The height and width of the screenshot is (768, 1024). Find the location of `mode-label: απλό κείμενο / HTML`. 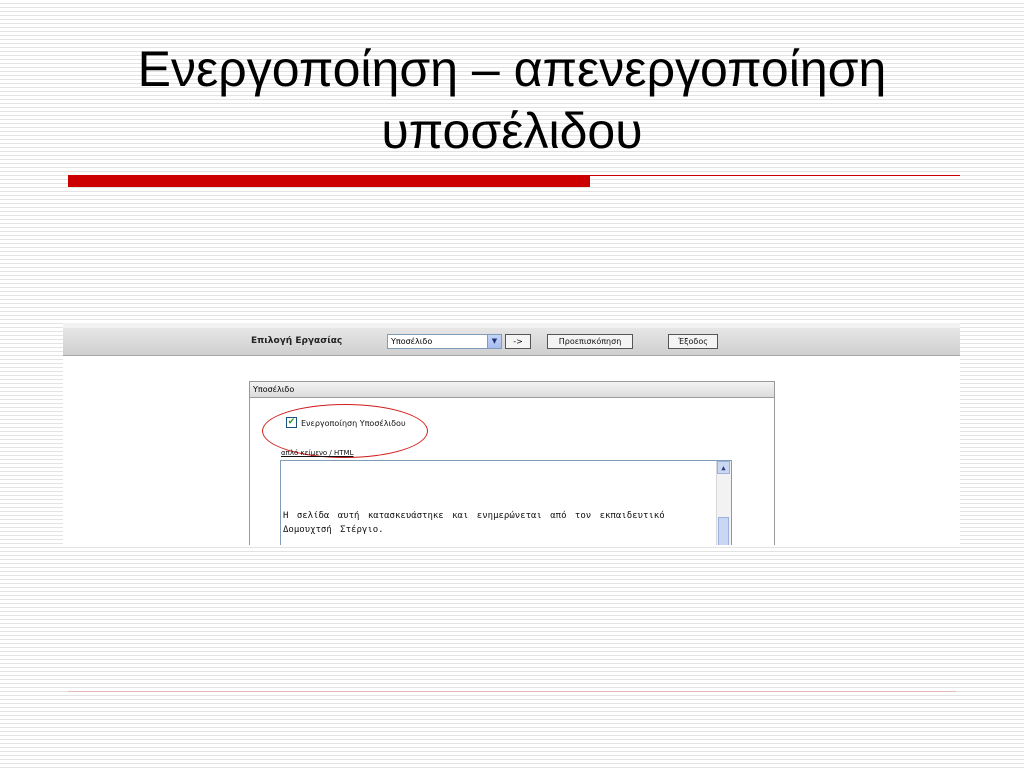

mode-label: απλό κείμενο / HTML is located at coordinates (317, 453).